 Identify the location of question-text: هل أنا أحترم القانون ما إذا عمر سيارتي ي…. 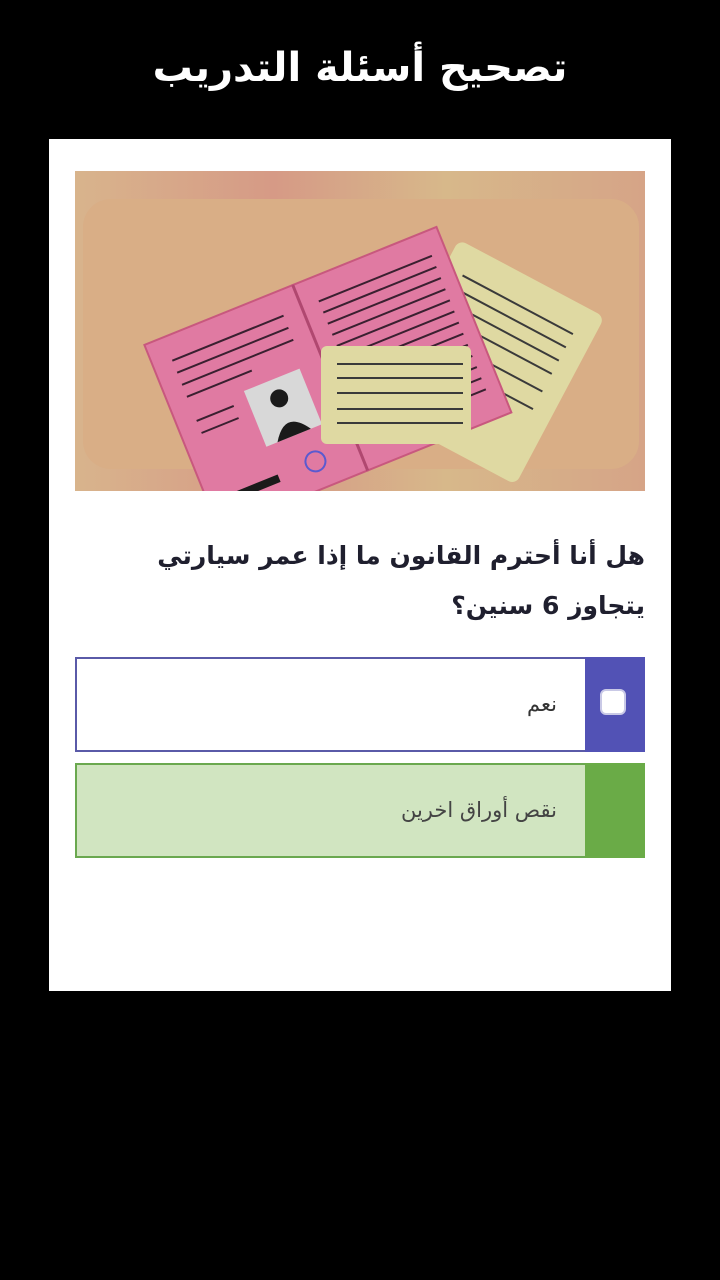
(401, 580).